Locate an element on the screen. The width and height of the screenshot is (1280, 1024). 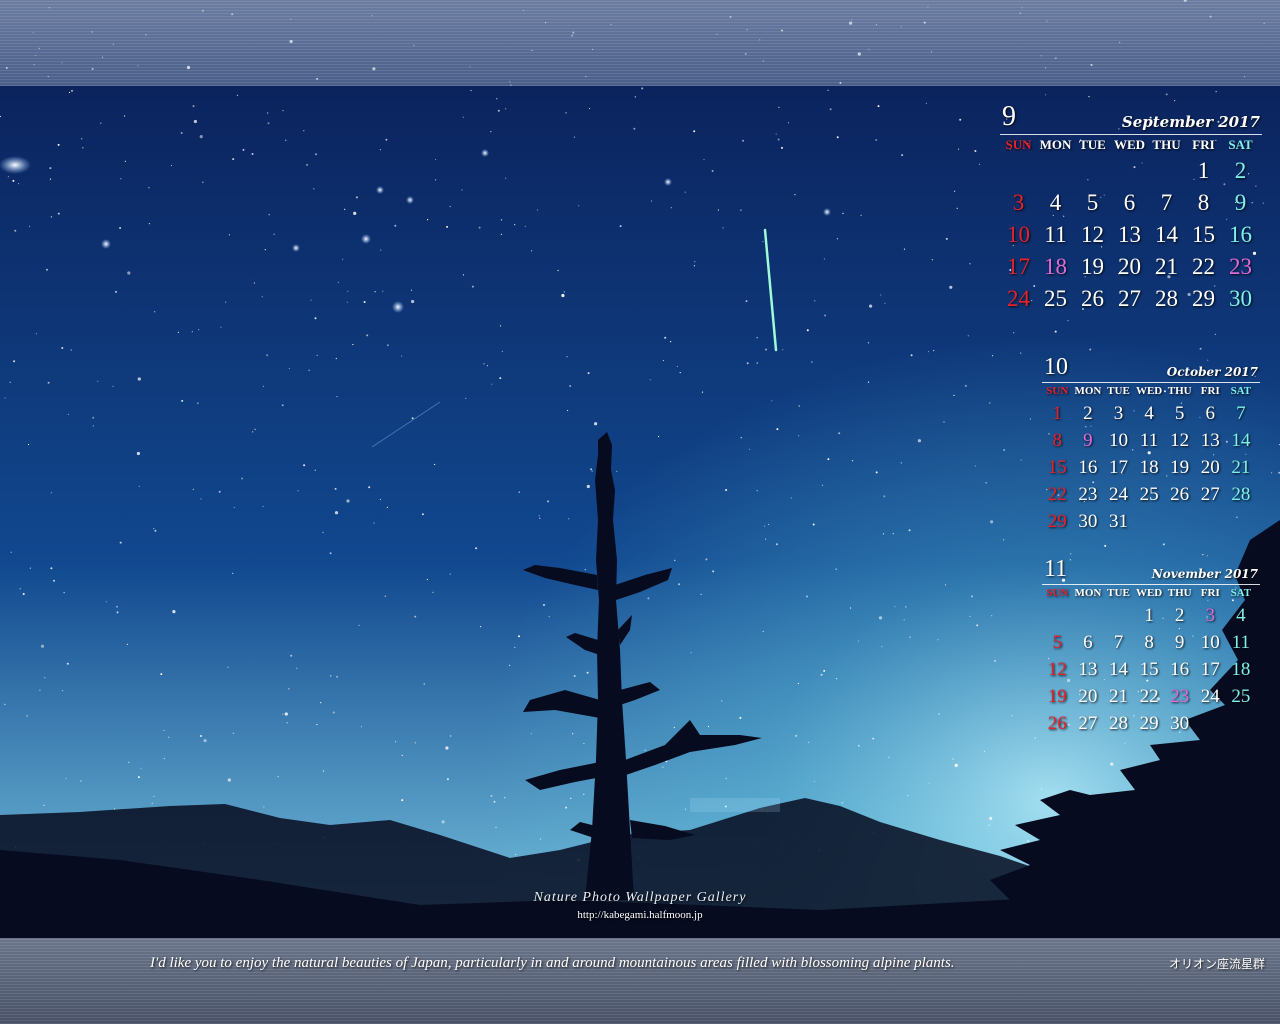
day-cell: 26 is located at coordinates (1092, 298).